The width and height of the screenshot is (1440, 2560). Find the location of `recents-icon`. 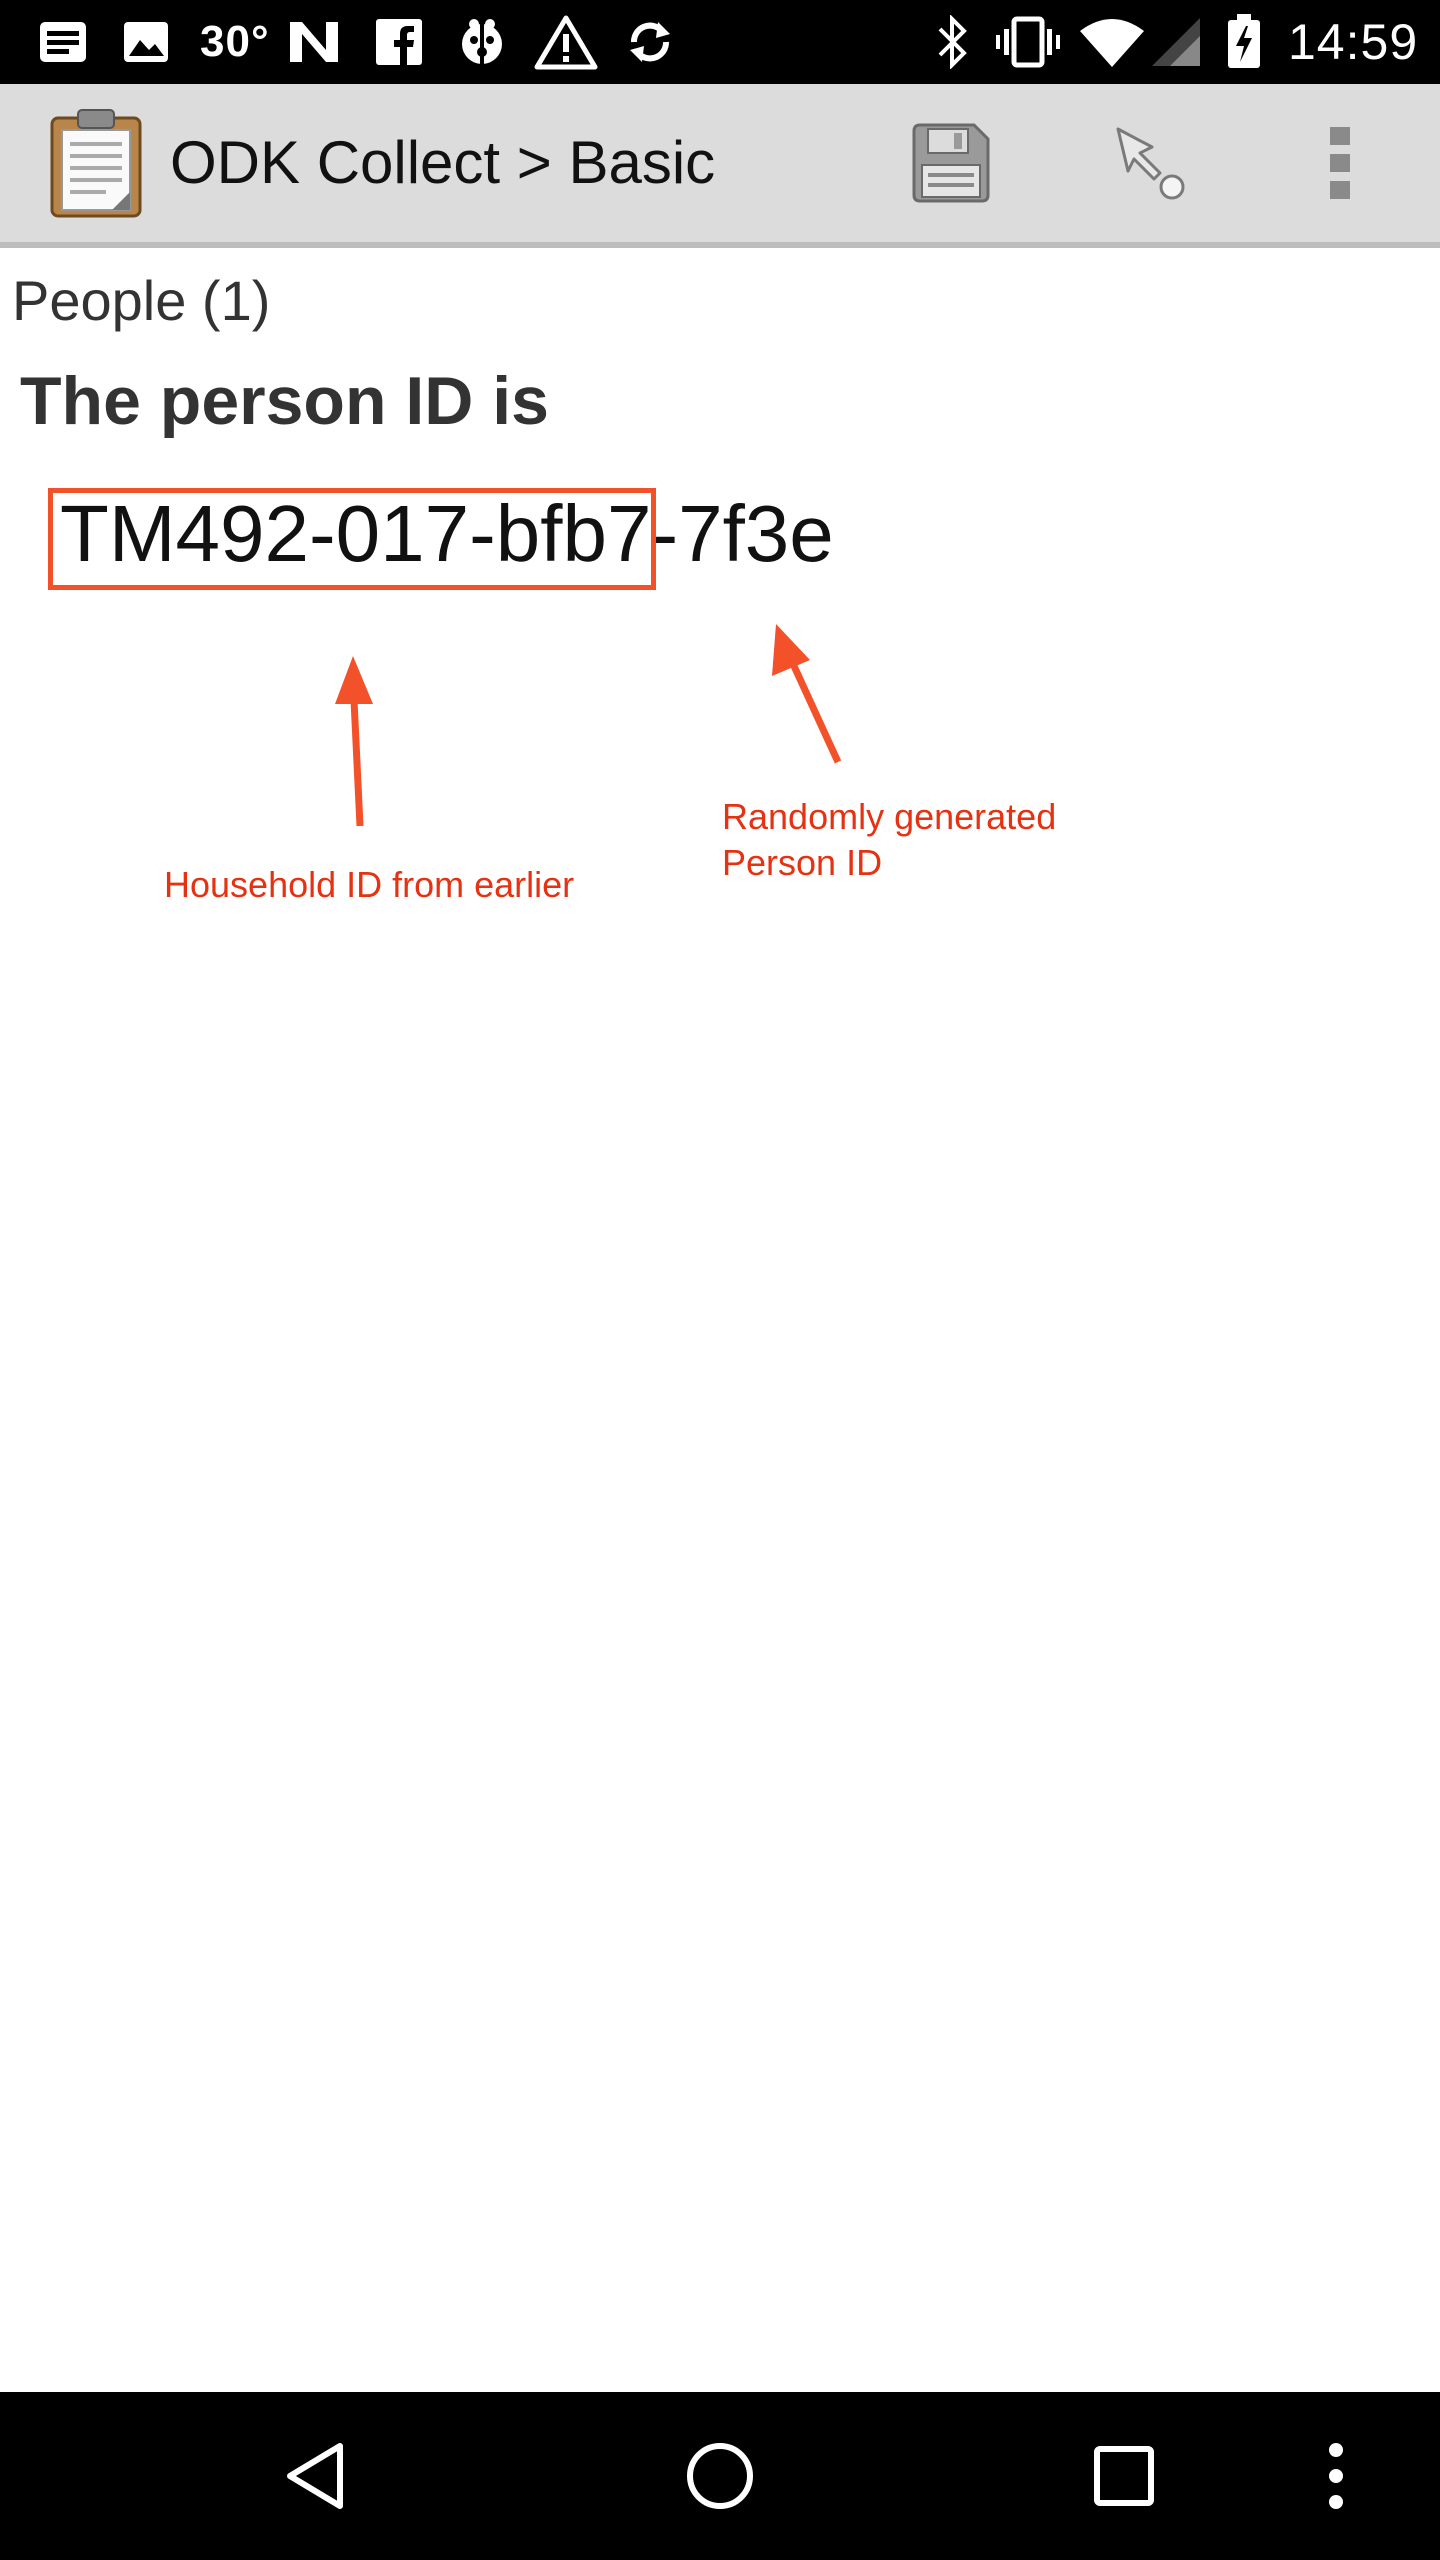

recents-icon is located at coordinates (1124, 2476).